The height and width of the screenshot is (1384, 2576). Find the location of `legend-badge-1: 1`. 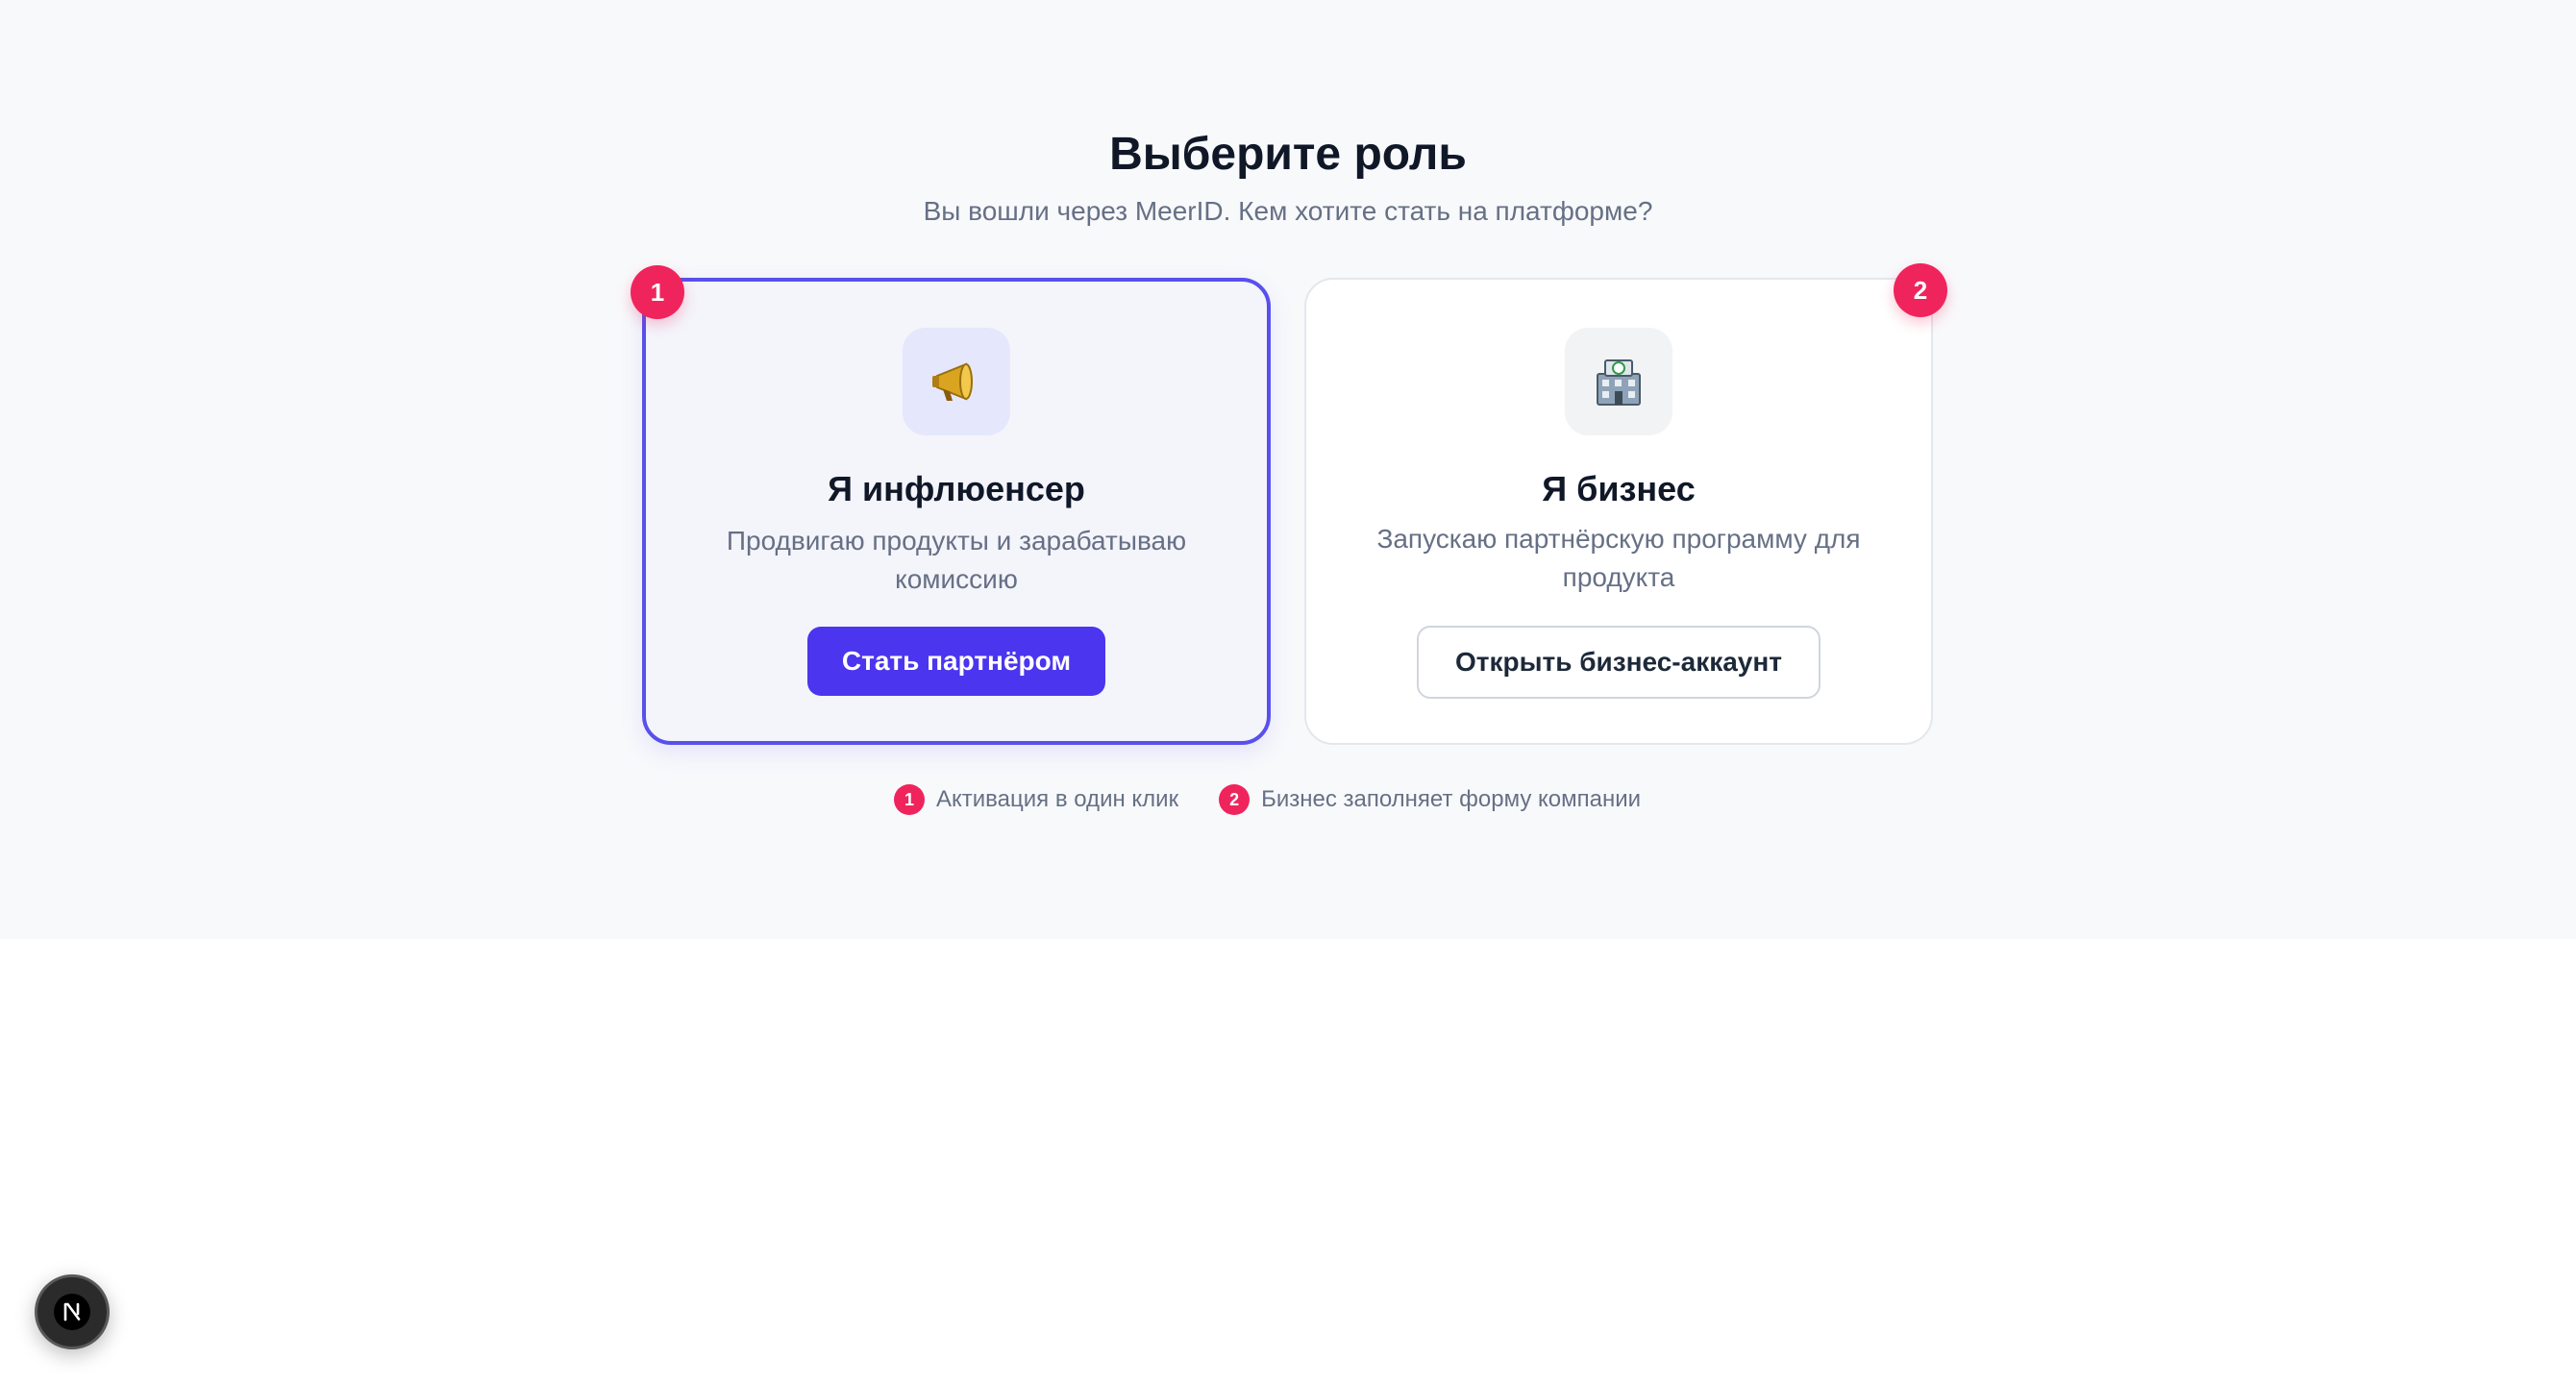

legend-badge-1: 1 is located at coordinates (909, 799).